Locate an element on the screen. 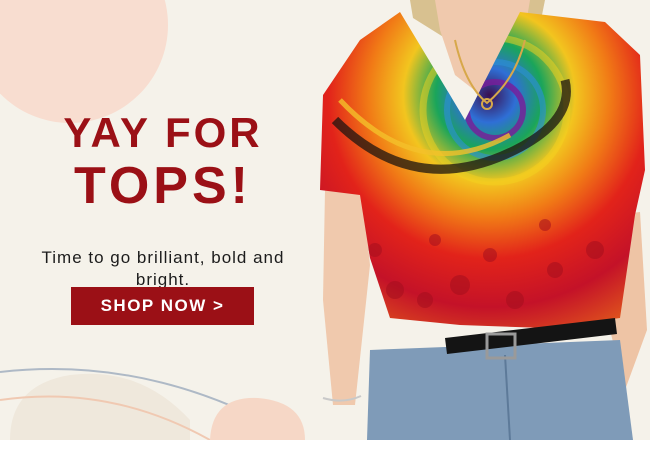 The width and height of the screenshot is (650, 450). decor-circle-top-left is located at coordinates (84, 61).